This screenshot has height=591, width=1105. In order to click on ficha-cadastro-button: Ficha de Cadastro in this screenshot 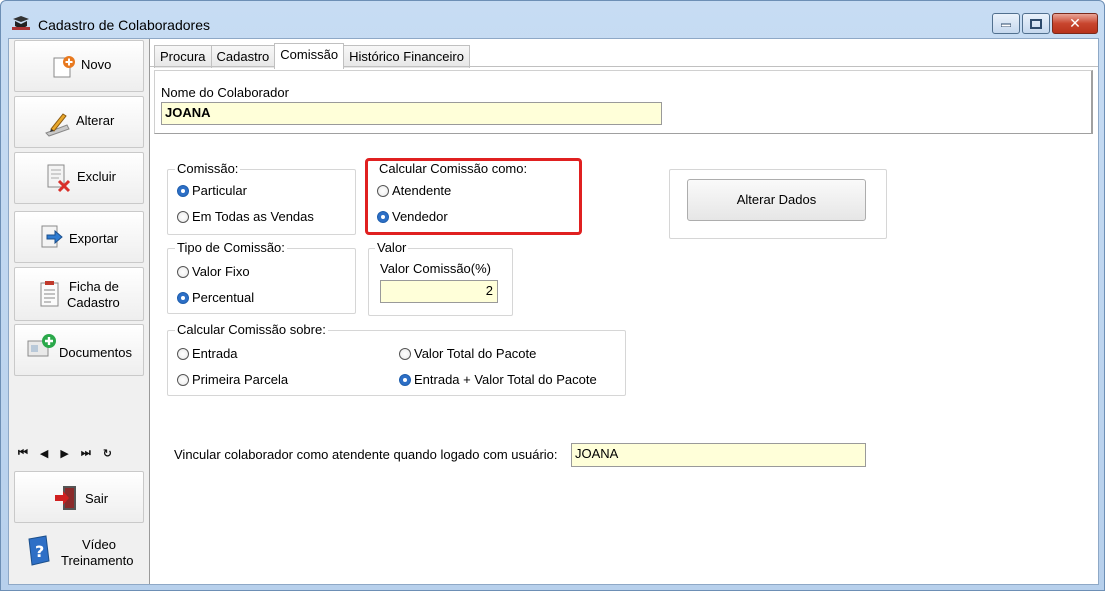, I will do `click(79, 294)`.